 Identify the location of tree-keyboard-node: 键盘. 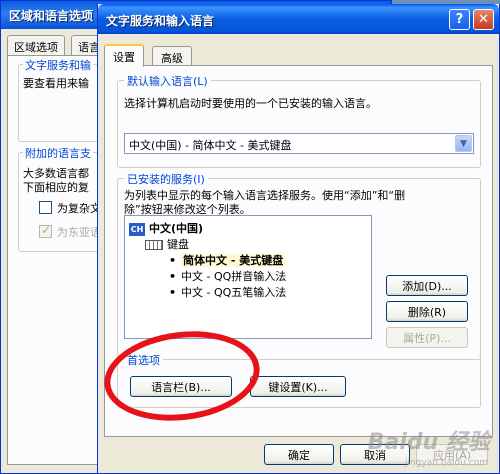
(167, 244).